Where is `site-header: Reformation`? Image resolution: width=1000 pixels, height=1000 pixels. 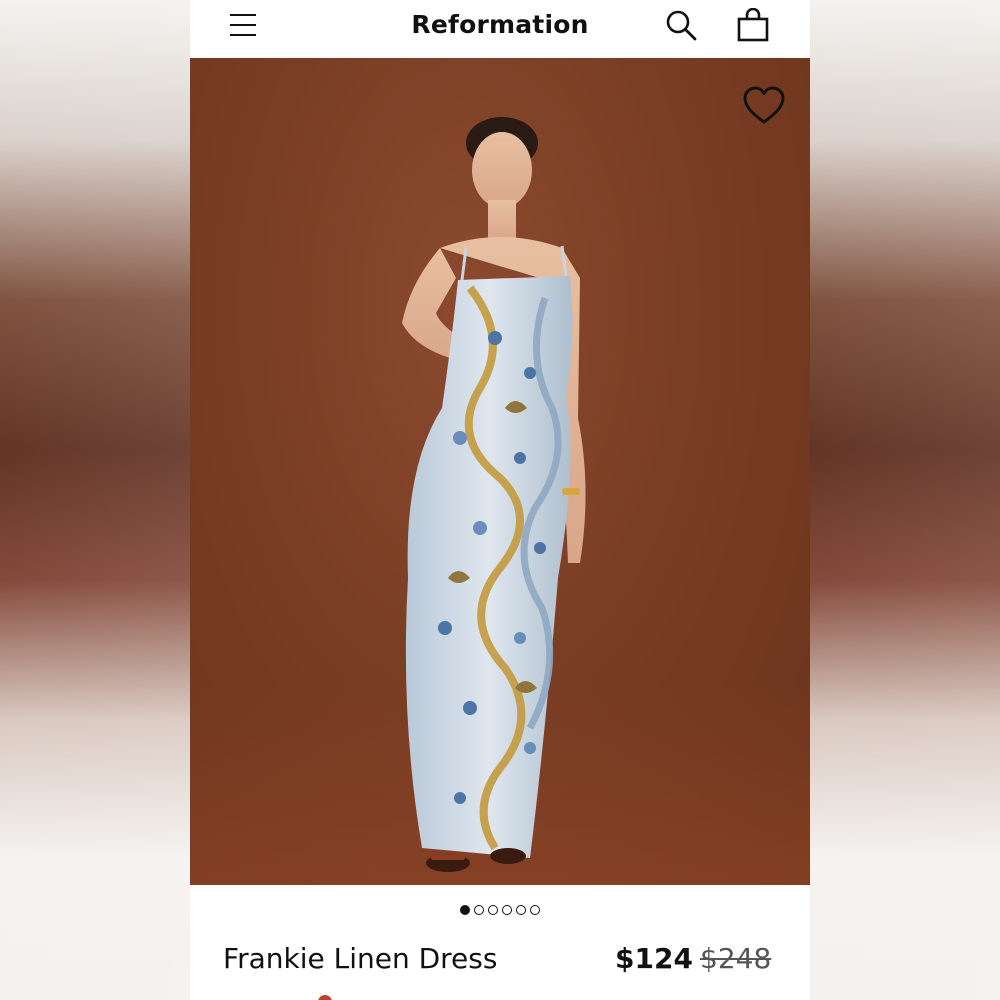
site-header: Reformation is located at coordinates (500, 29).